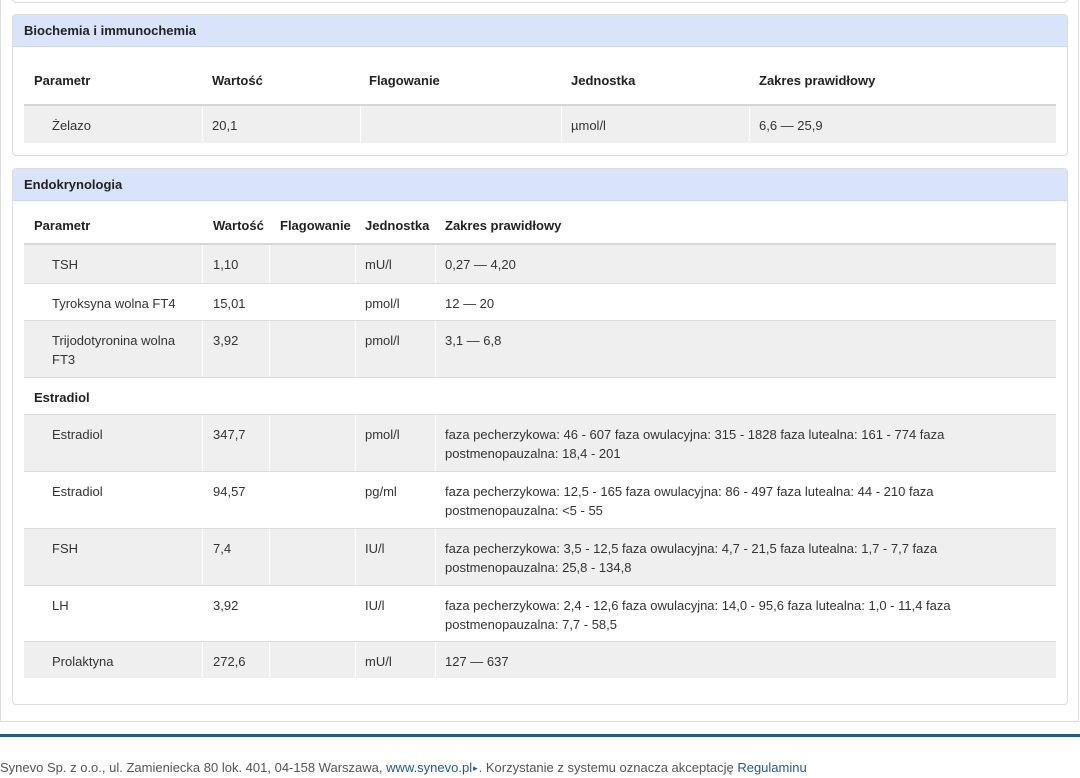  Describe the element at coordinates (225, 125) in the screenshot. I see `param-value: 20,1` at that location.